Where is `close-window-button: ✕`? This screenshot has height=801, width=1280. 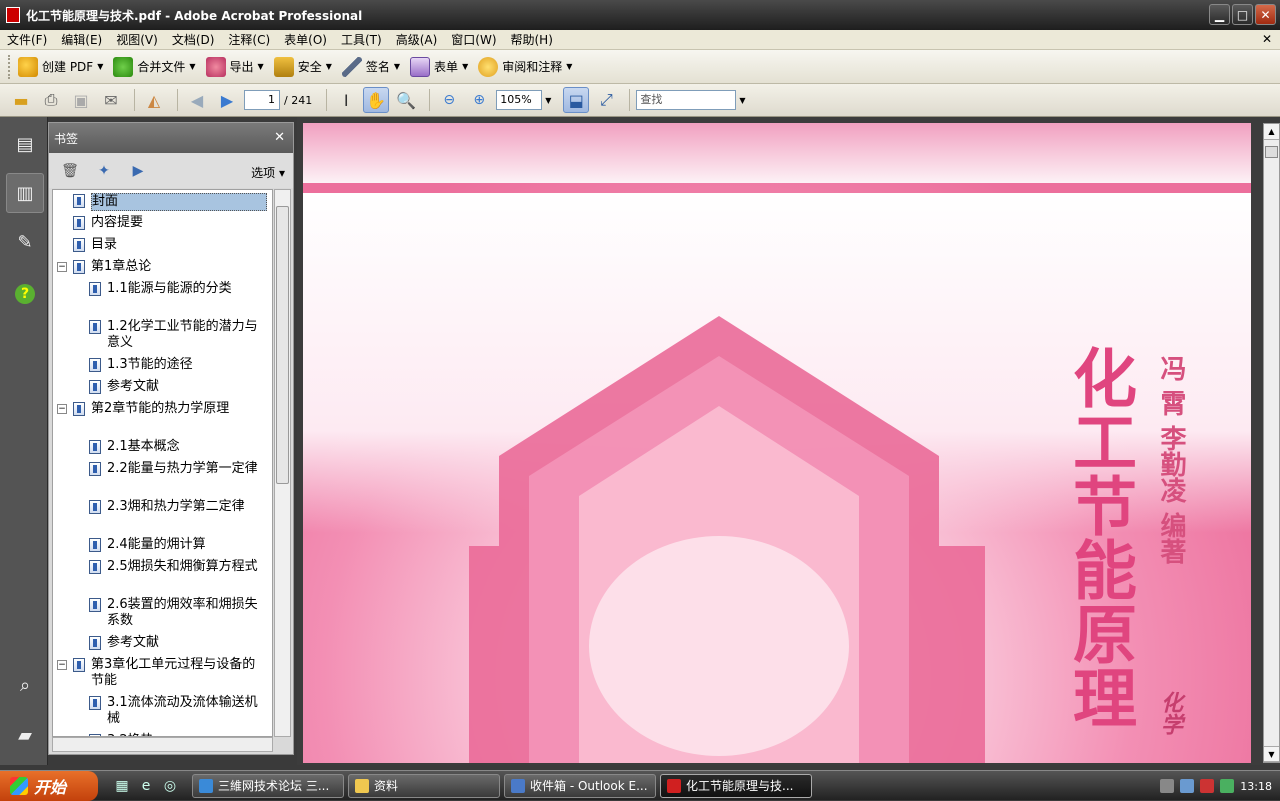
close-window-button: ✕ is located at coordinates (1265, 14).